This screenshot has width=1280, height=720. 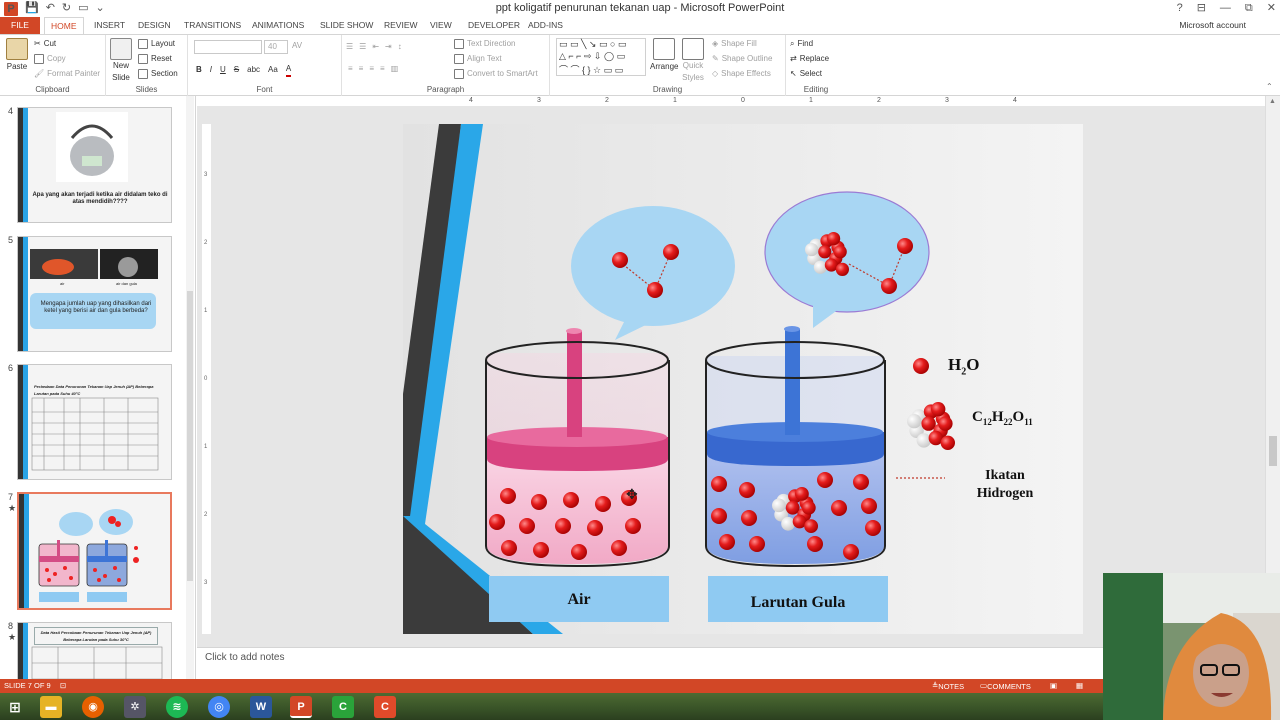 I want to click on tab-slide-show: SLIDE SHOW, so click(x=346, y=25).